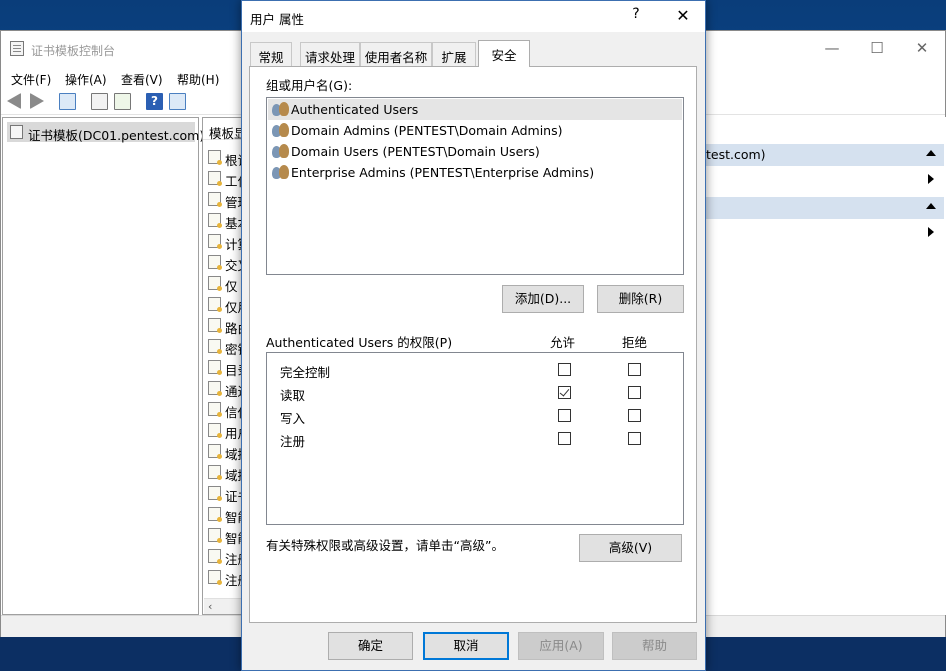 The image size is (946, 671). Describe the element at coordinates (116, 135) in the screenshot. I see `tree-item-label: 证书模板(DC01.pentest.com)` at that location.